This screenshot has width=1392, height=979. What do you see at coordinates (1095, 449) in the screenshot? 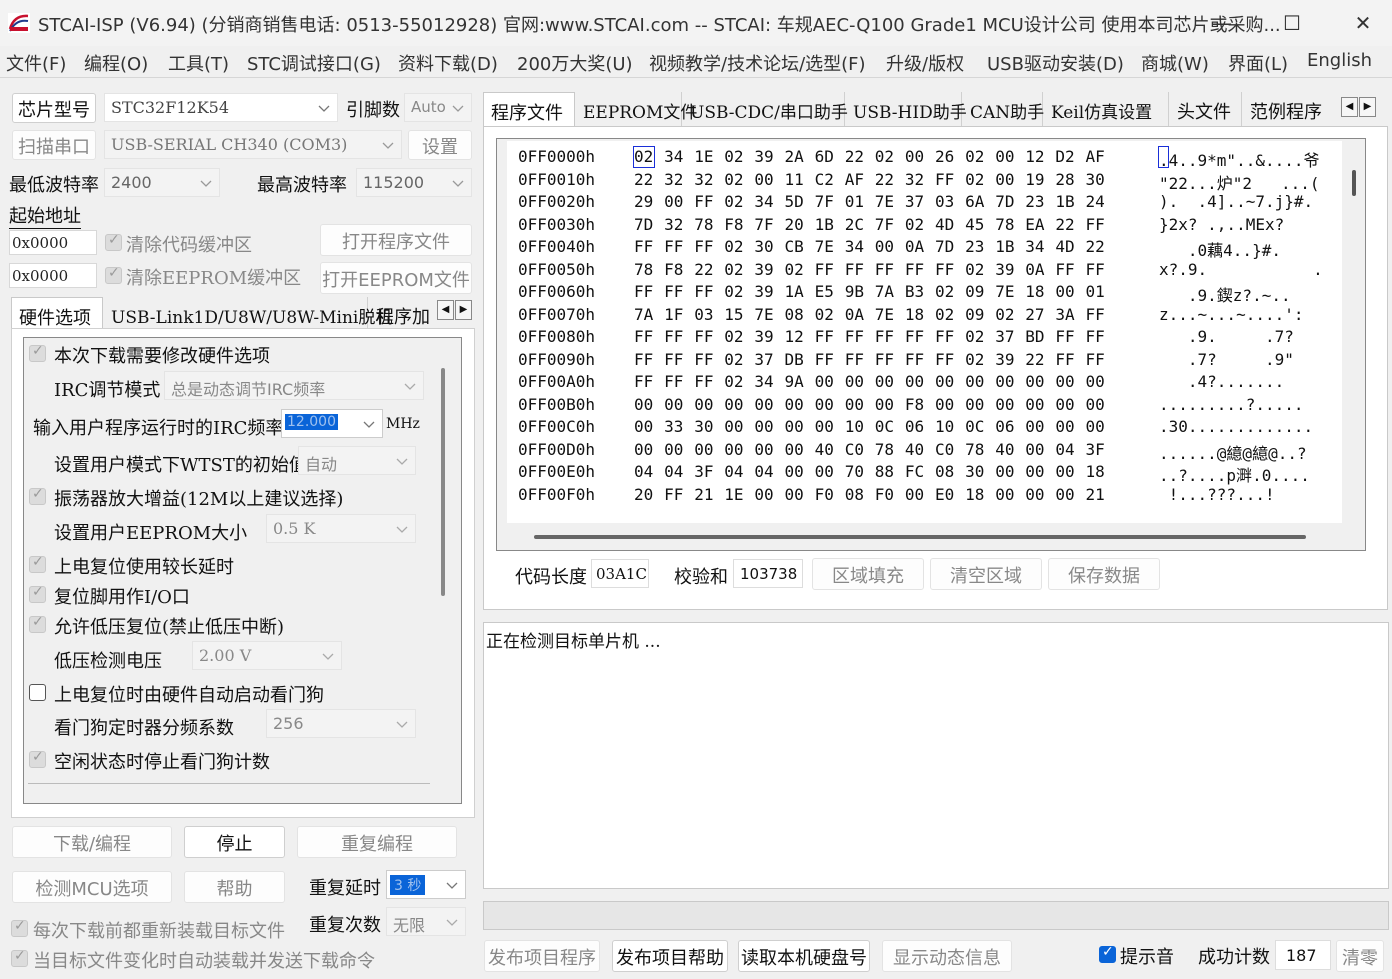
I see `hex-byte: 3F` at bounding box center [1095, 449].